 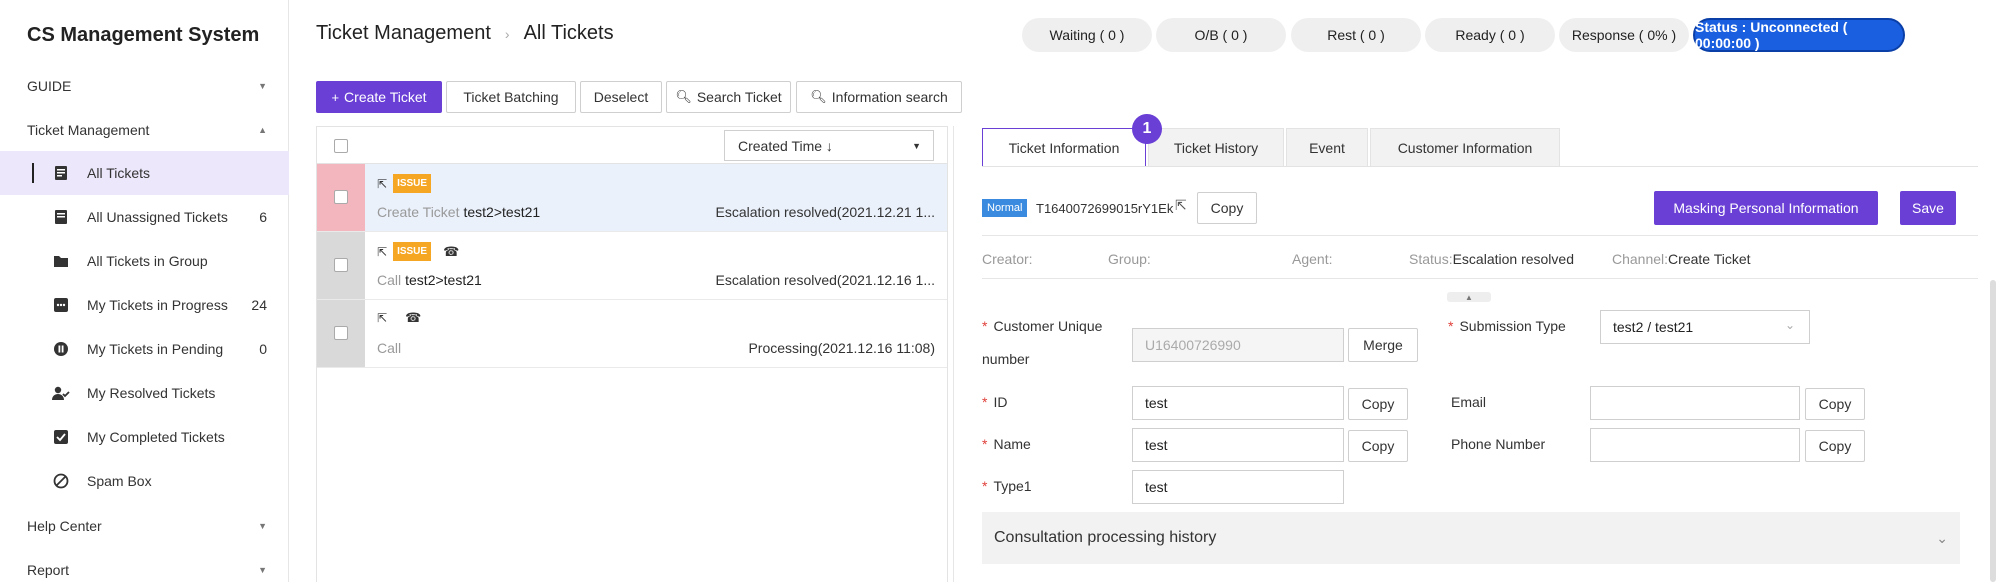 What do you see at coordinates (119, 173) in the screenshot?
I see `sidebar-item-label: All Tickets` at bounding box center [119, 173].